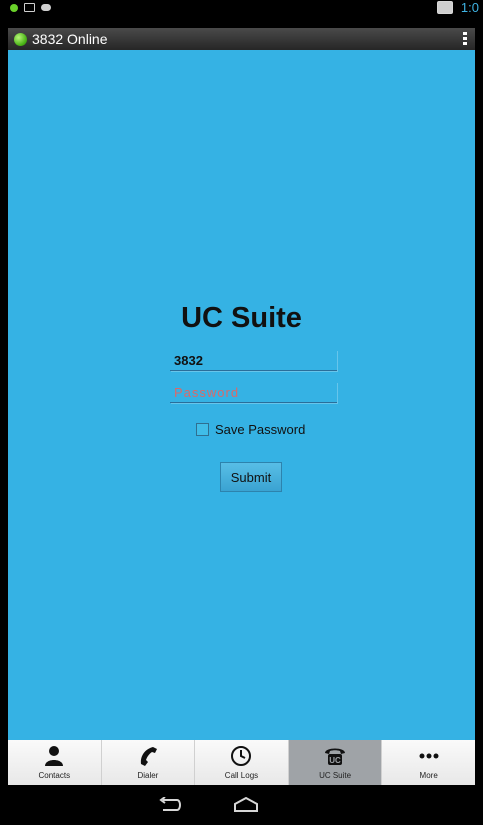 The image size is (483, 825). I want to click on tab-more: More, so click(428, 762).